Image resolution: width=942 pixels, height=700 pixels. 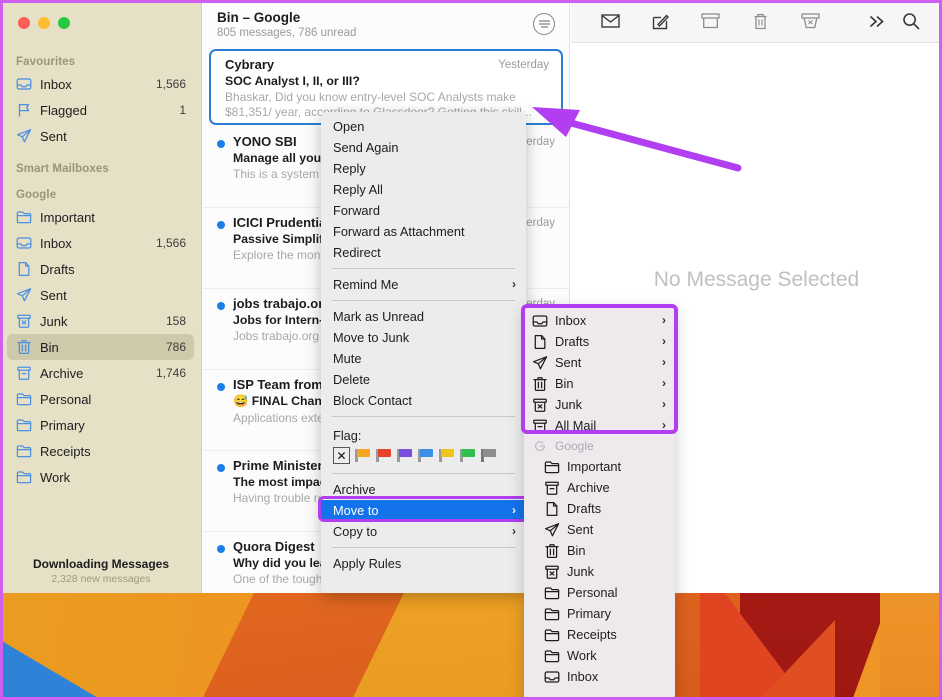 I want to click on menu-item-mute: Mute, so click(x=423, y=358).